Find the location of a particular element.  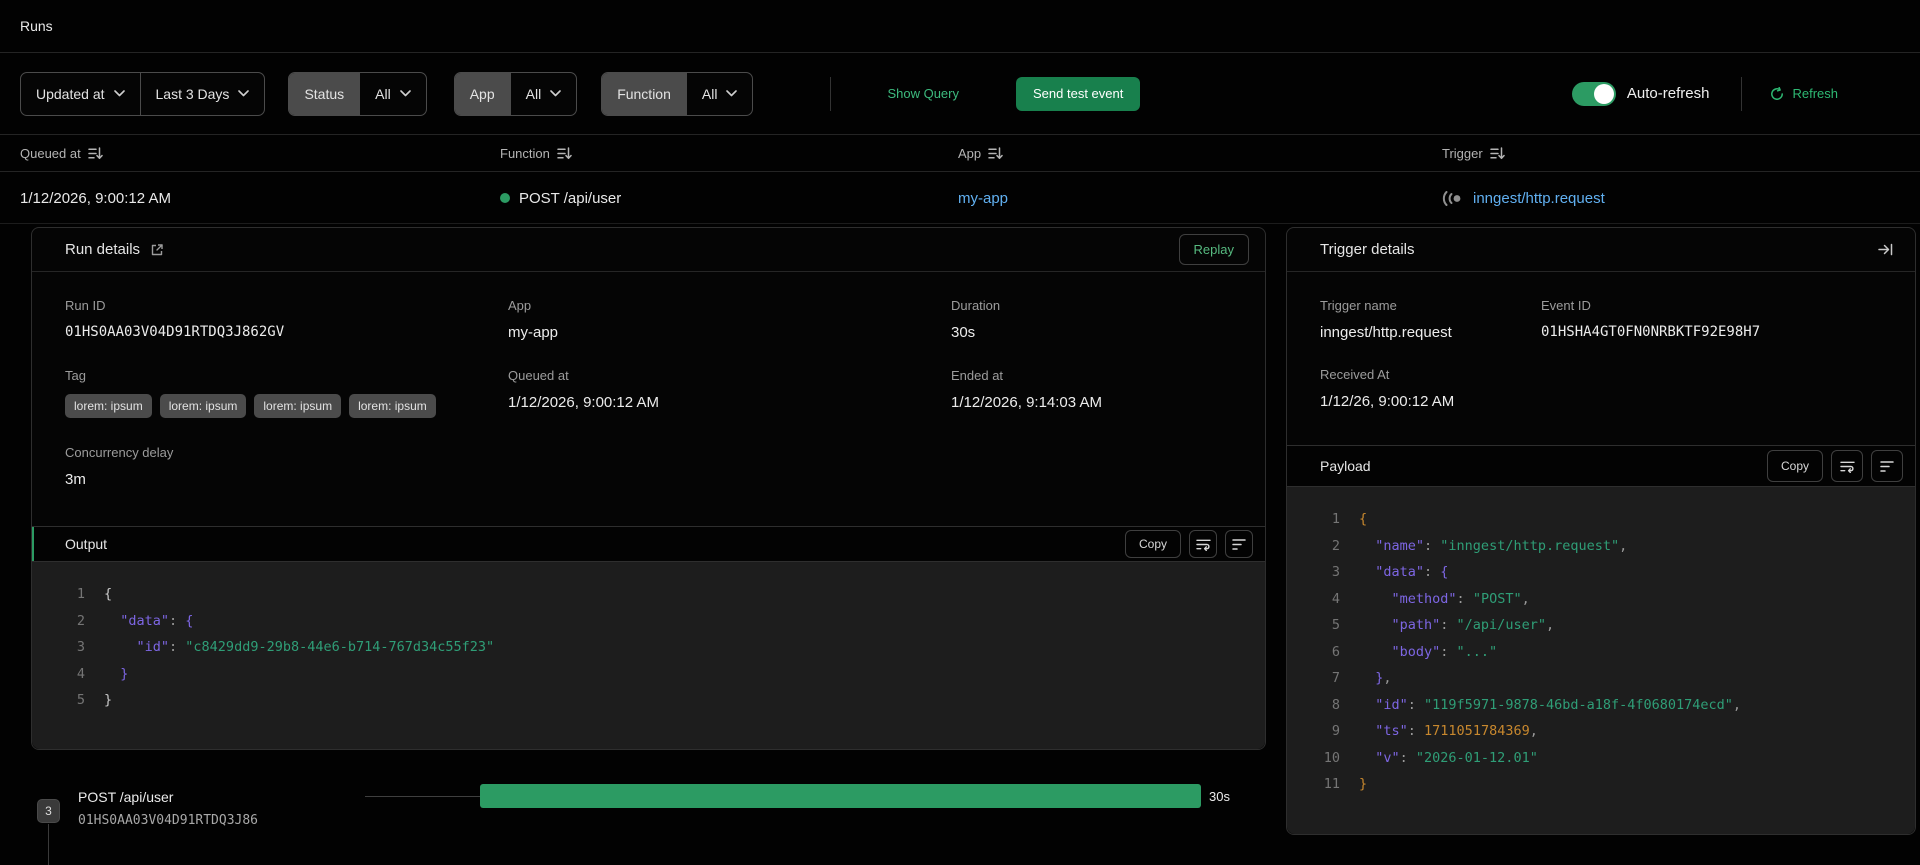

trigger-details-title: Trigger details is located at coordinates (1367, 249).